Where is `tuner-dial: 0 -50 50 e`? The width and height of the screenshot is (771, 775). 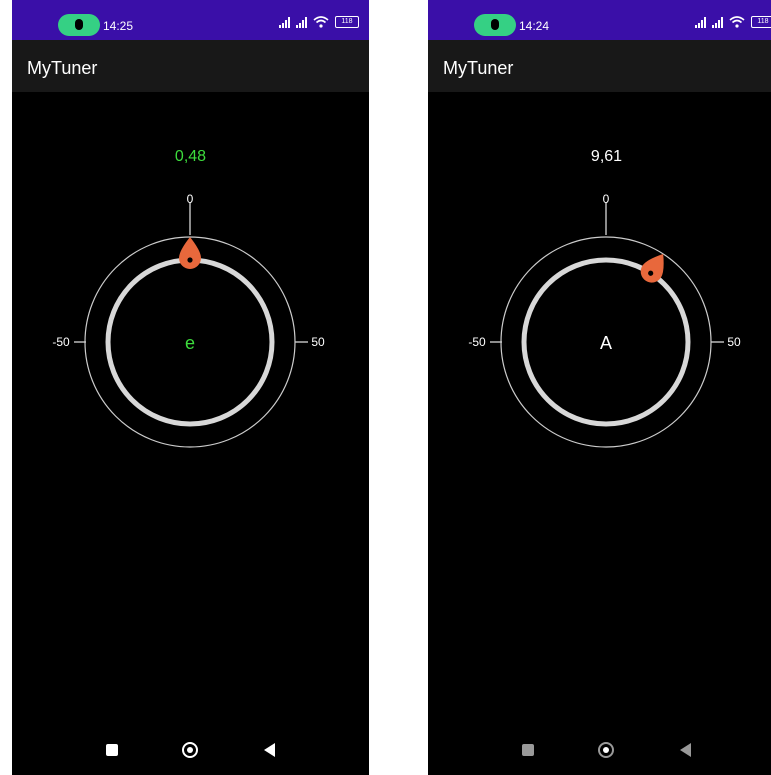
tuner-dial: 0 -50 50 e is located at coordinates (188, 320).